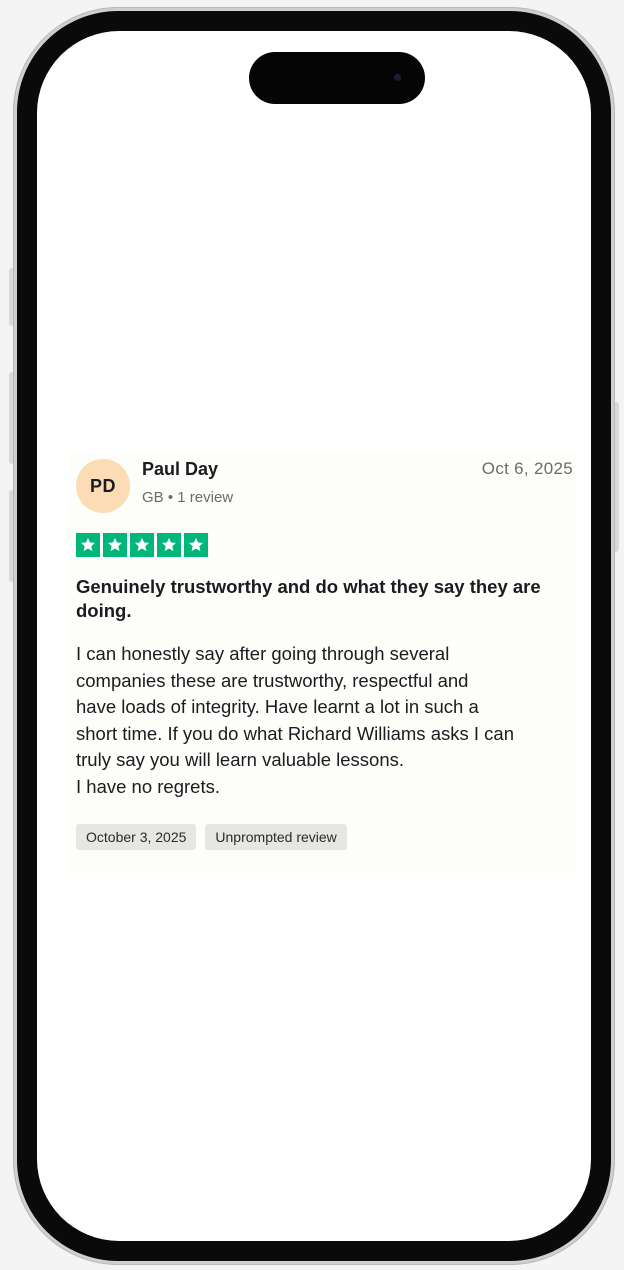  Describe the element at coordinates (276, 837) in the screenshot. I see `unprompted-review-tag: Unprompted review` at that location.